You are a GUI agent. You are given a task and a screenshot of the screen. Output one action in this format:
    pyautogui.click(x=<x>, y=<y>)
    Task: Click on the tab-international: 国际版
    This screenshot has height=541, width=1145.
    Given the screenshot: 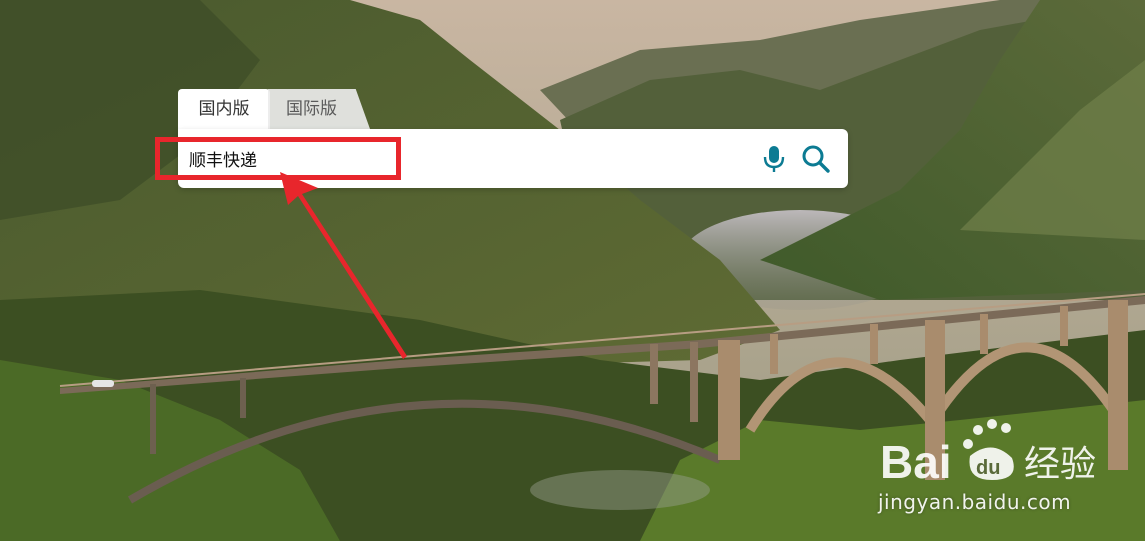 What is the action you would take?
    pyautogui.click(x=319, y=109)
    